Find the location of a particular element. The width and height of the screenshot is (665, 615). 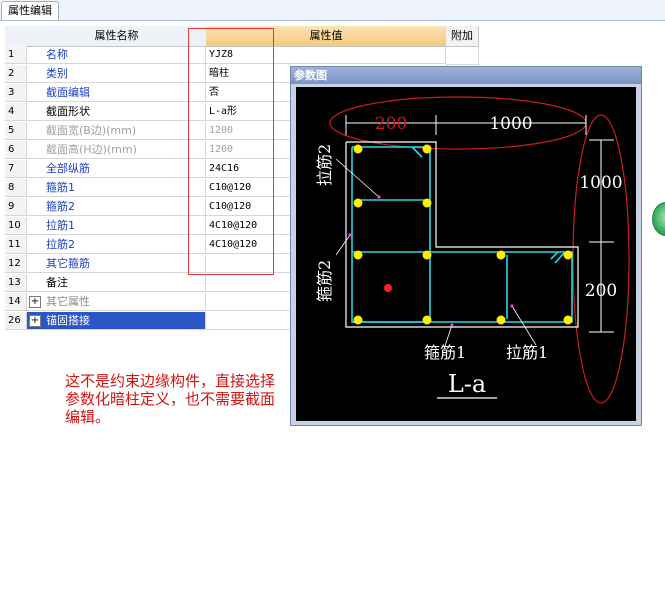

property-name-label: 备注 is located at coordinates (57, 282).